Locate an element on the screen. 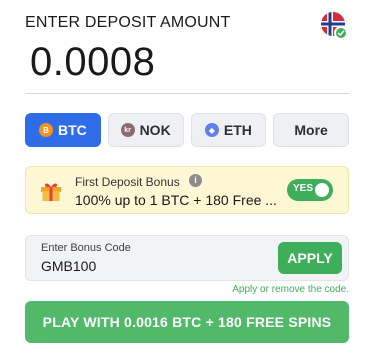 The image size is (375, 362). deposit-amount-title: ENTER DEPOSIT AMOUNT is located at coordinates (128, 22).